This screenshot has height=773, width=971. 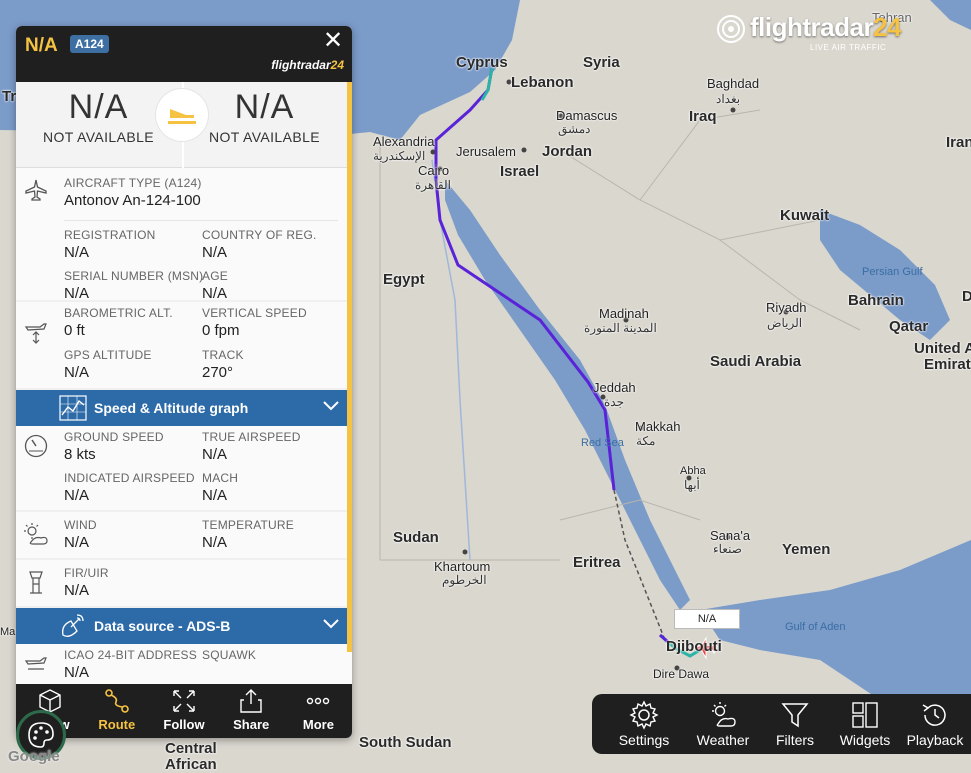 What do you see at coordinates (98, 137) in the screenshot?
I see `origin-city: NOT AVAILABLE` at bounding box center [98, 137].